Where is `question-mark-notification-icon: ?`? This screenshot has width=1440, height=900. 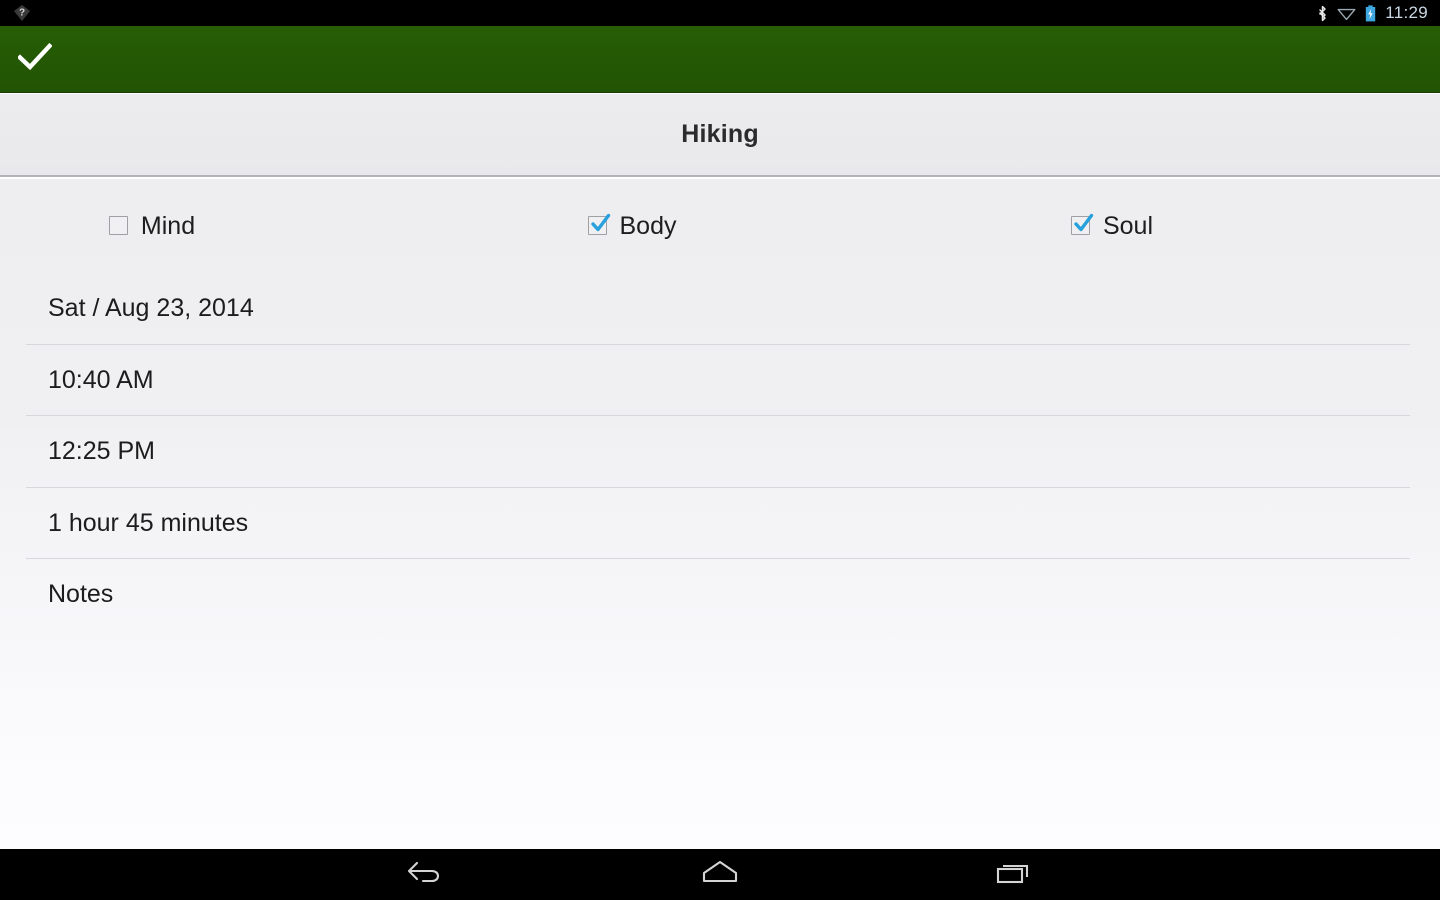 question-mark-notification-icon: ? is located at coordinates (22, 13).